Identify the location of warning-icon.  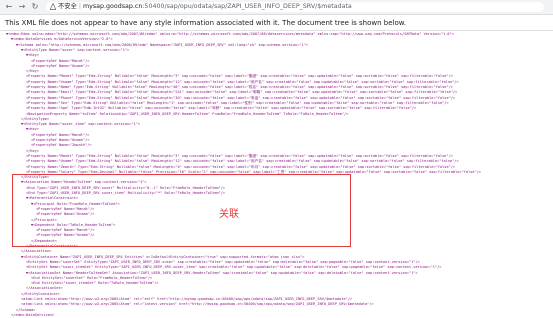
(53, 6).